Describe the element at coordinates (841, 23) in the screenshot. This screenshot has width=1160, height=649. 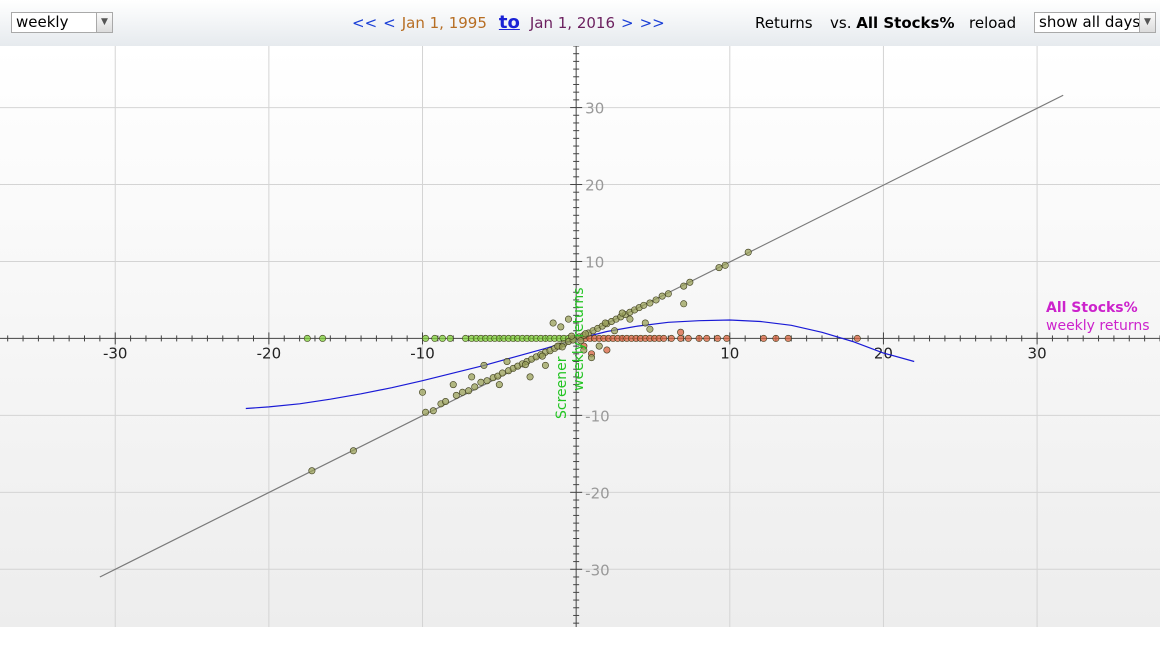
I see `vs-label: vs.` at that location.